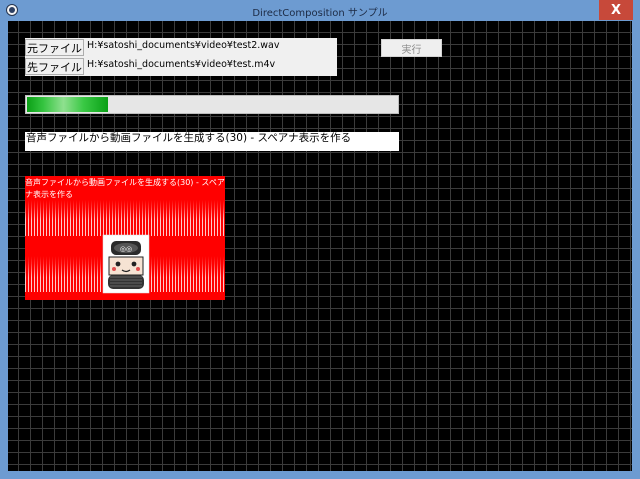 The width and height of the screenshot is (640, 479). What do you see at coordinates (125, 218) in the screenshot?
I see `spectrum-wave-top` at bounding box center [125, 218].